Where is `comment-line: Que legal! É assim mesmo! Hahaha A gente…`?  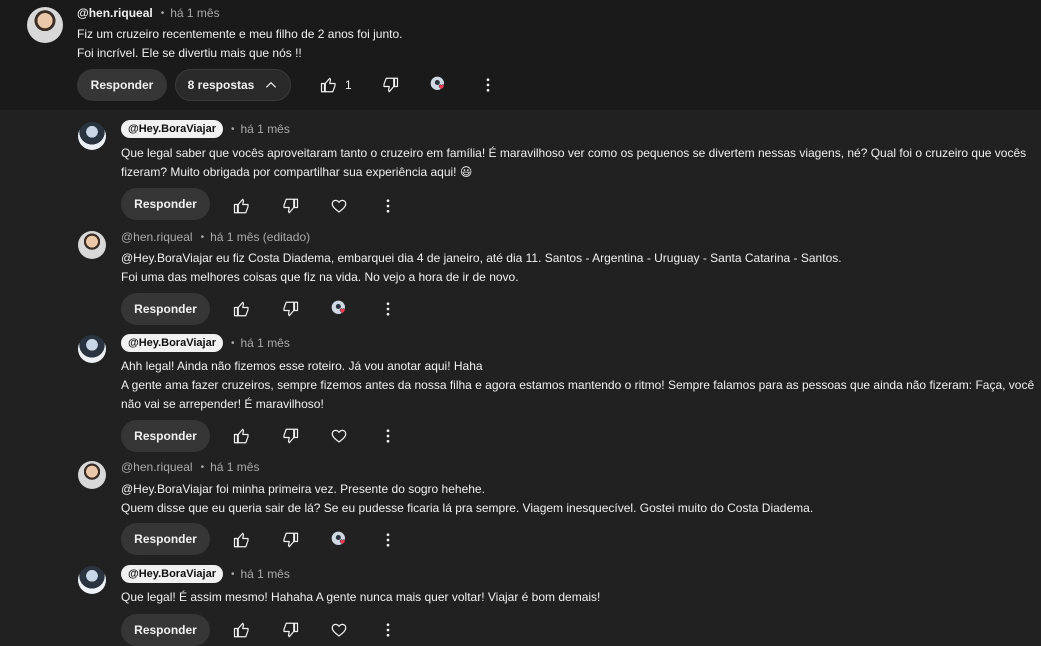 comment-line: Que legal! É assim mesmo! Hahaha A gente… is located at coordinates (361, 597).